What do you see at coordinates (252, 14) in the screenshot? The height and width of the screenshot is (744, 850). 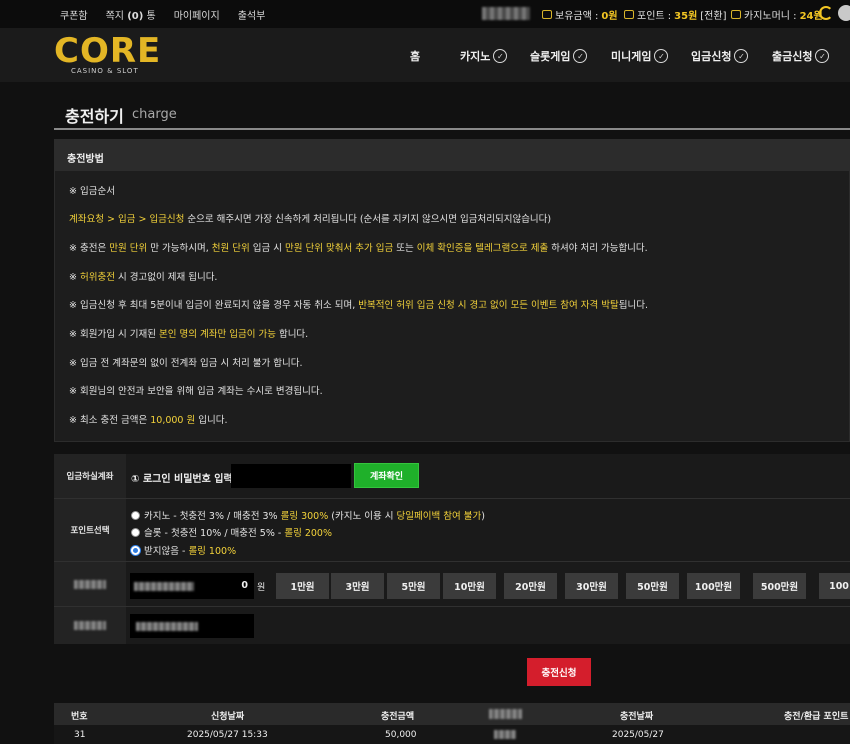 I see `attendance-link: 출석부` at bounding box center [252, 14].